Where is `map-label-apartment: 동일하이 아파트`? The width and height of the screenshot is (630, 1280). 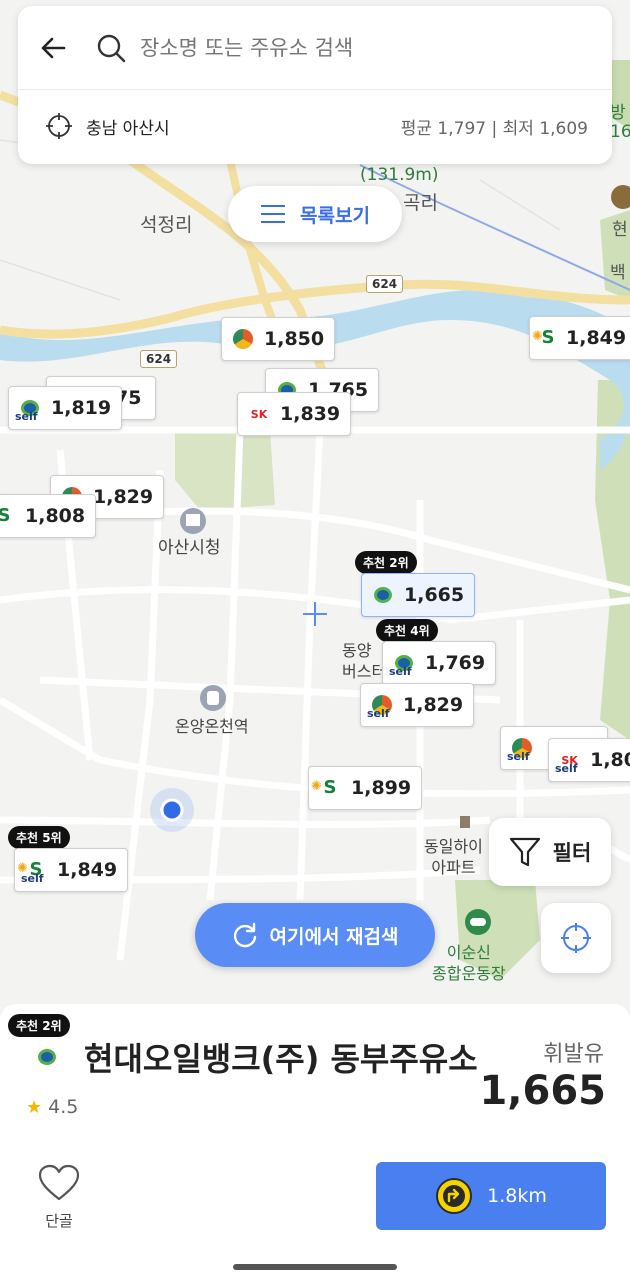 map-label-apartment: 동일하이 아파트 is located at coordinates (453, 857).